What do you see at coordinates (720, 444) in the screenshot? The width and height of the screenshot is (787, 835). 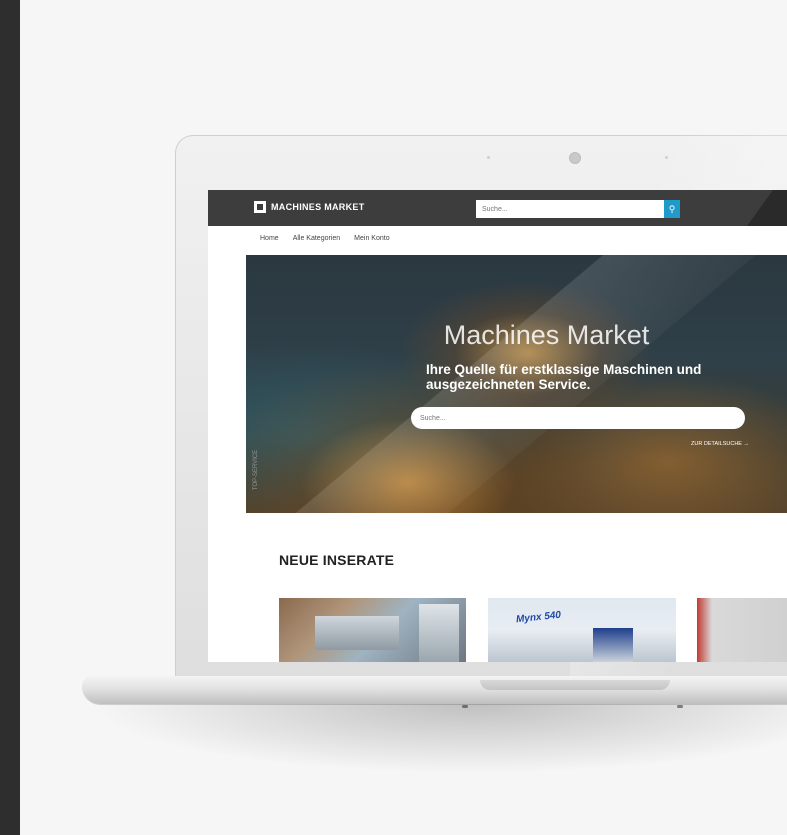 I see `detail-search-link: ZUR DETAILSUCHE →` at bounding box center [720, 444].